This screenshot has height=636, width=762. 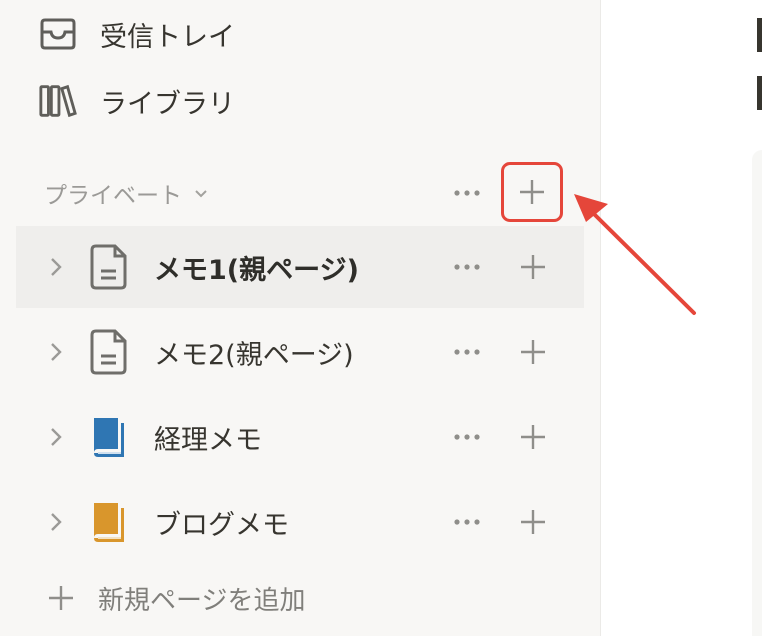 I want to click on main-content-panel, so click(x=757, y=393).